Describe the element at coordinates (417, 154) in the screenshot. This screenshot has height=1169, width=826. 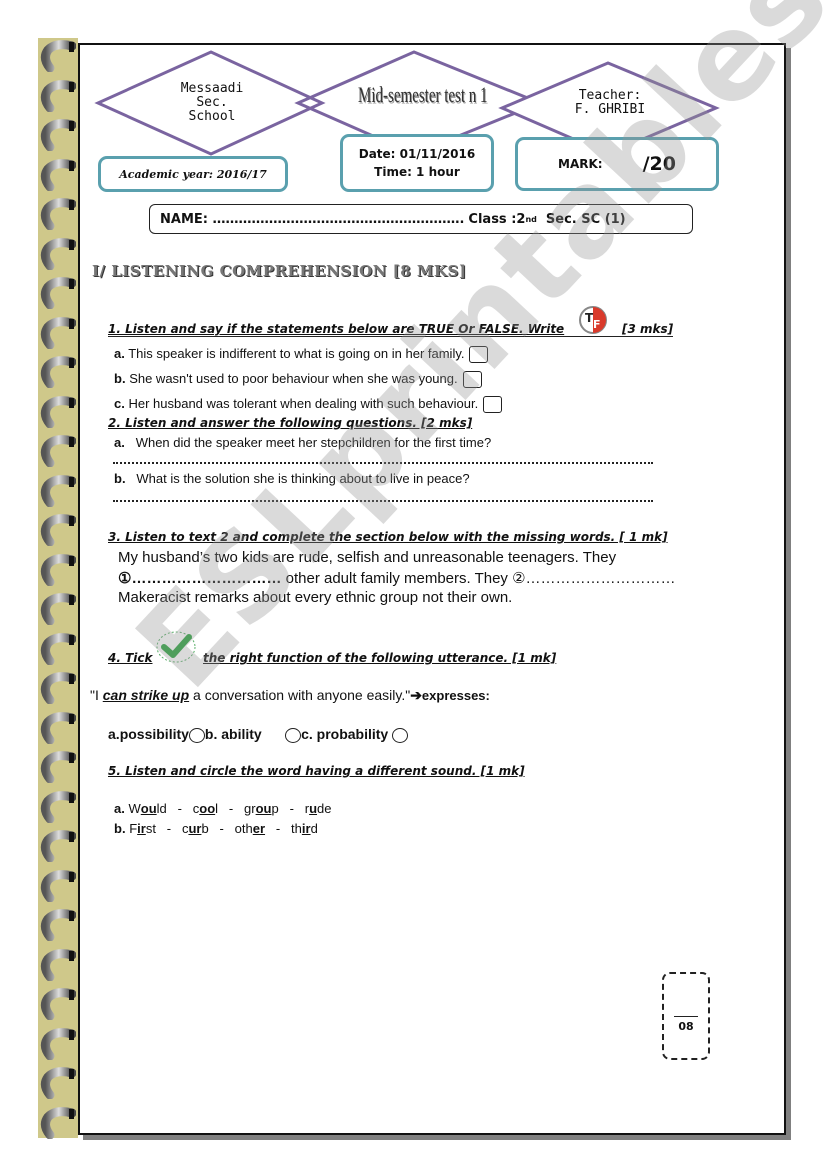
I see `test-date: Date: 01/11/2016` at that location.